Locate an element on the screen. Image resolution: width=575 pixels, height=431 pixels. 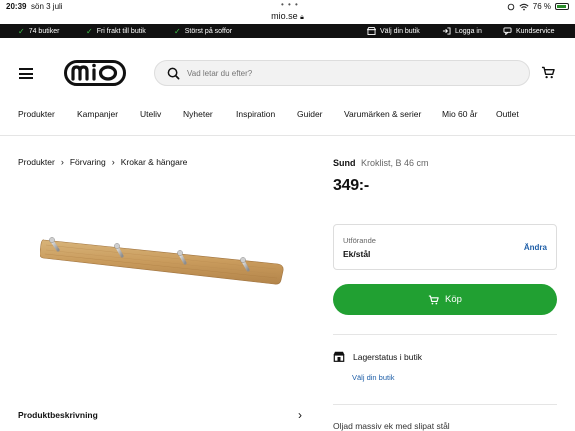
breadcrumb-item: Krokar & hängare is located at coordinates (154, 162).